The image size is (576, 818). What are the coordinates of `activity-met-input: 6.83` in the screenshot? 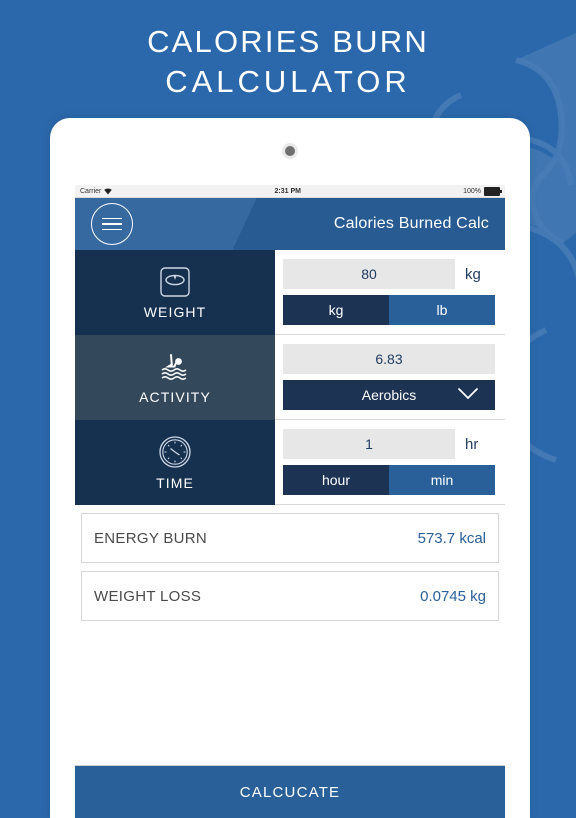 It's located at (389, 359).